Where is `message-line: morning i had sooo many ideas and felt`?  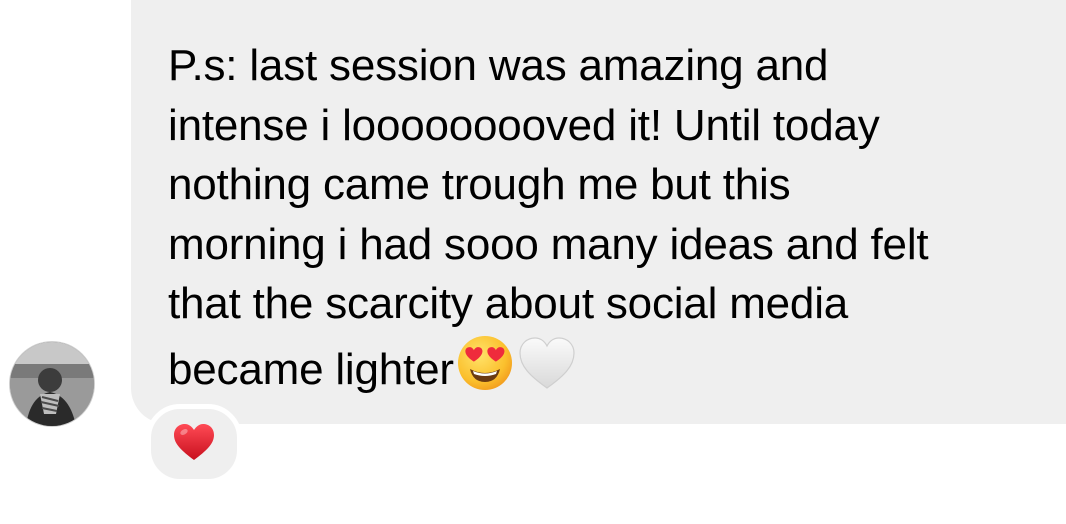
message-line: morning i had sooo many ideas and felt is located at coordinates (548, 244).